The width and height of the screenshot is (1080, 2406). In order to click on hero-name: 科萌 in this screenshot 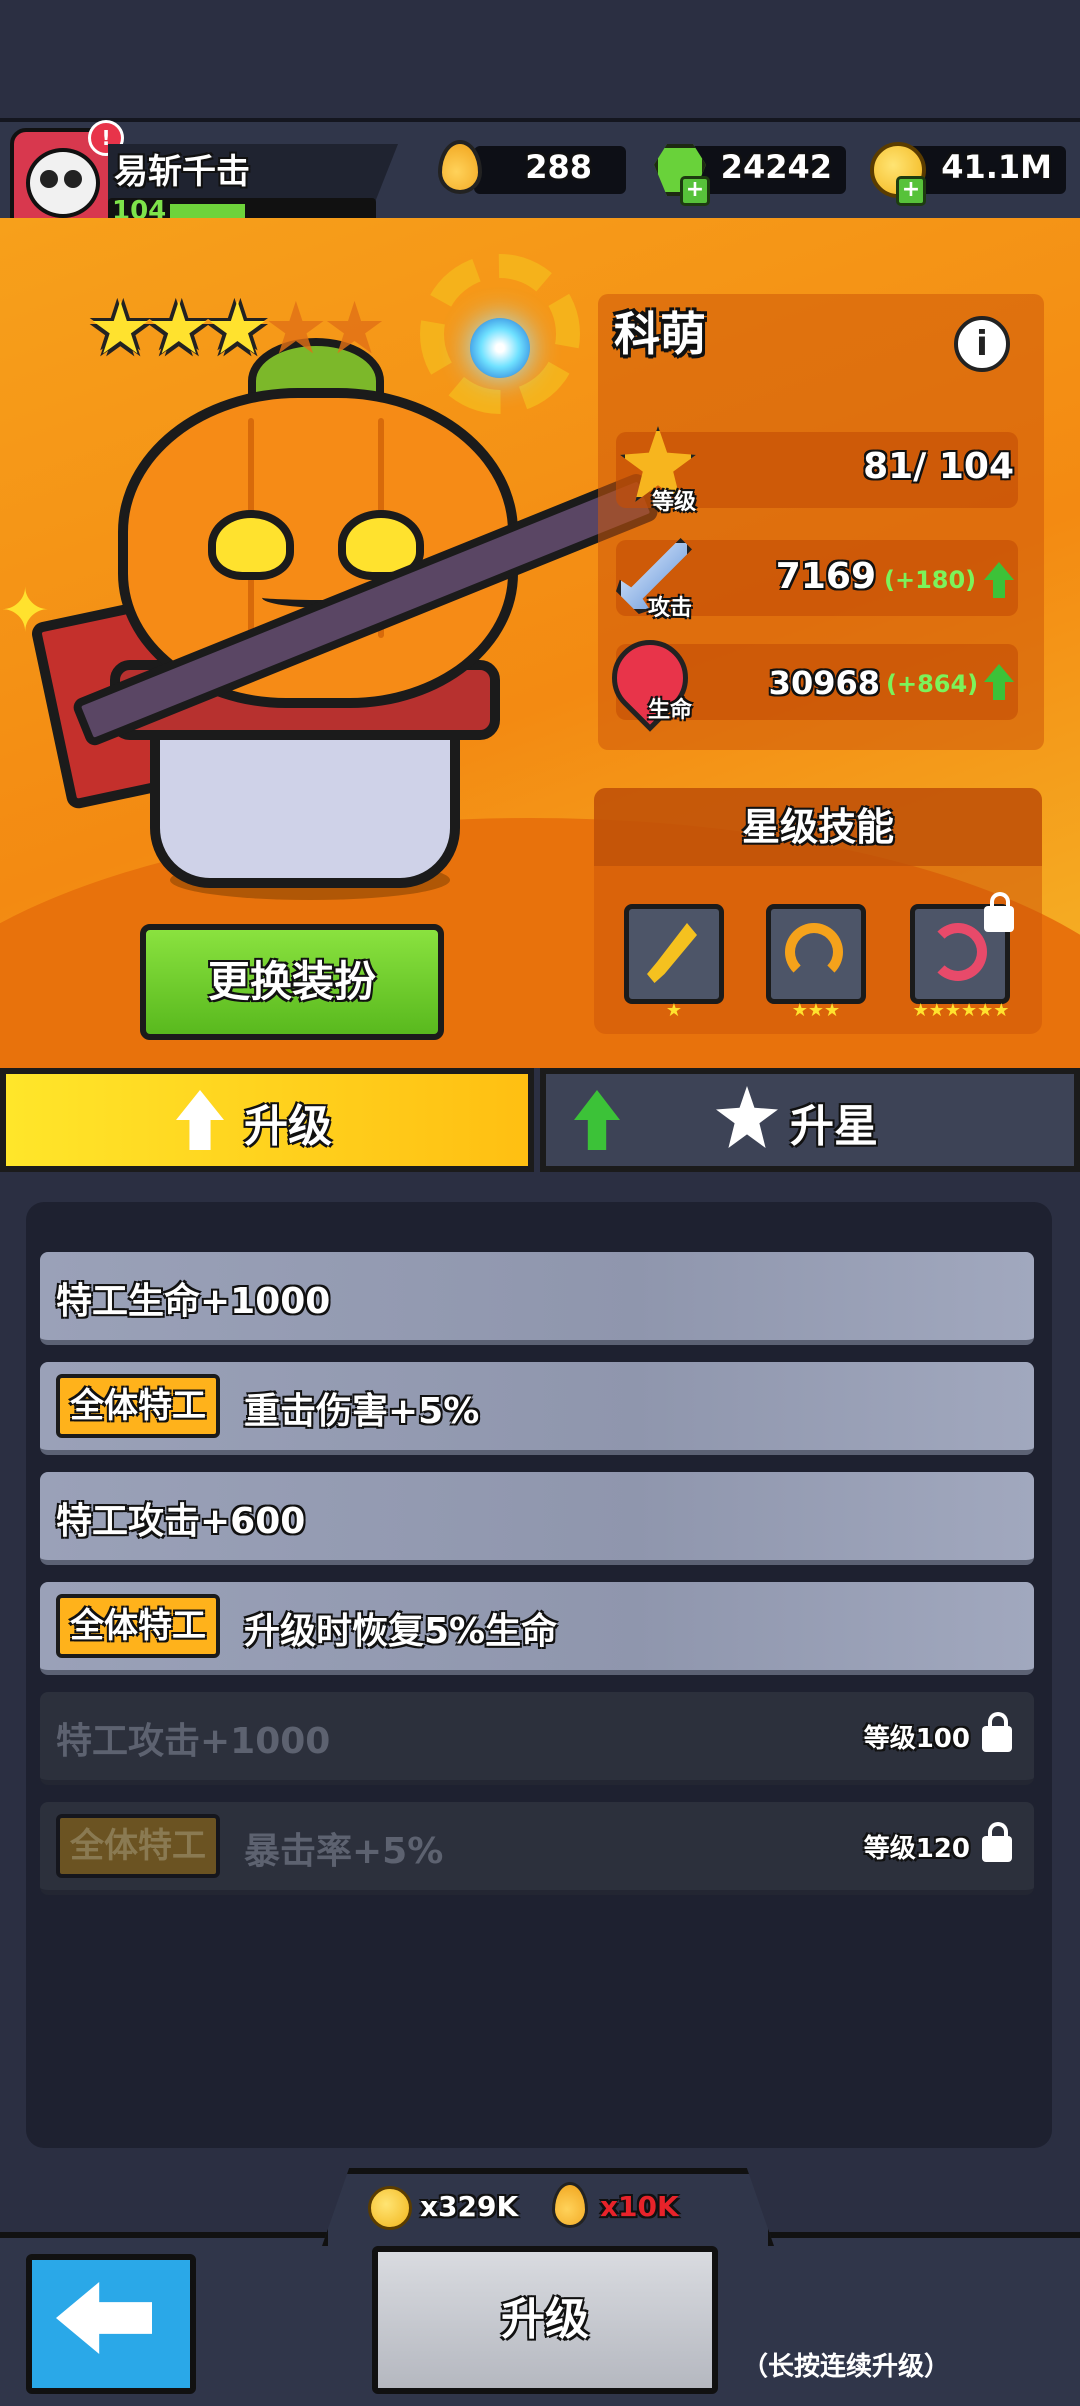, I will do `click(660, 334)`.